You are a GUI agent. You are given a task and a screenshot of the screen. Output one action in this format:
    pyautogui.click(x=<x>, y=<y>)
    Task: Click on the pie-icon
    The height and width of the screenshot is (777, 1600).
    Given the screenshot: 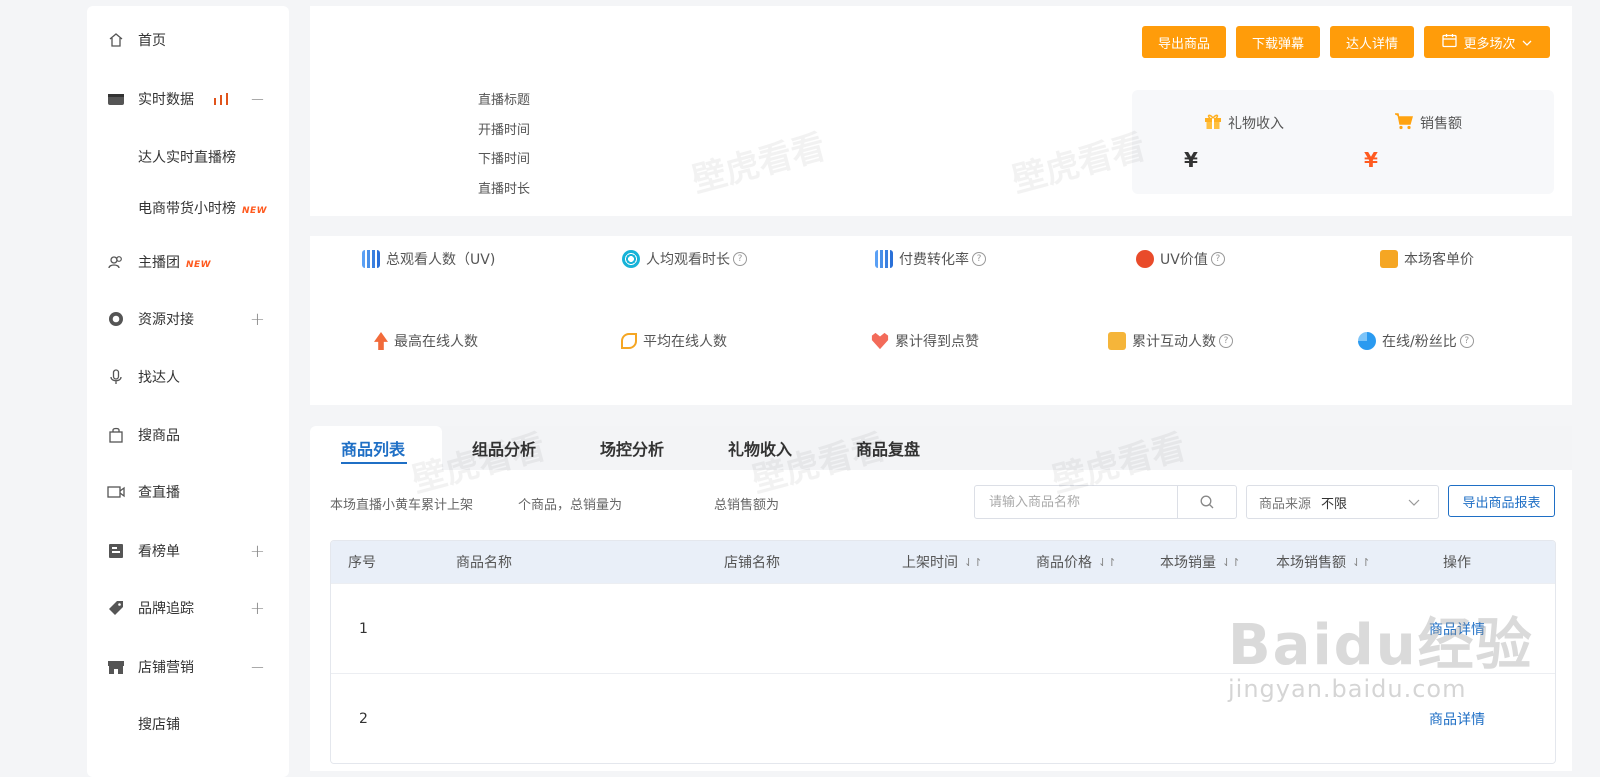 What is the action you would take?
    pyautogui.click(x=1367, y=341)
    